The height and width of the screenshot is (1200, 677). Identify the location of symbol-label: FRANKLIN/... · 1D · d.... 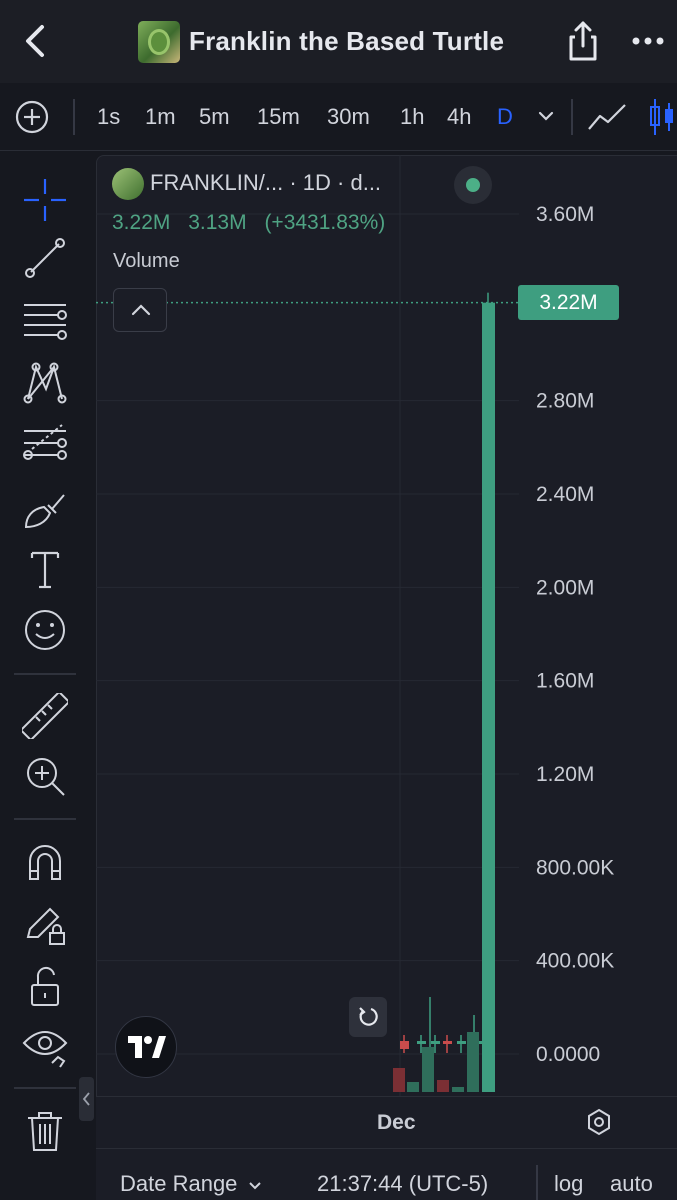
(266, 182).